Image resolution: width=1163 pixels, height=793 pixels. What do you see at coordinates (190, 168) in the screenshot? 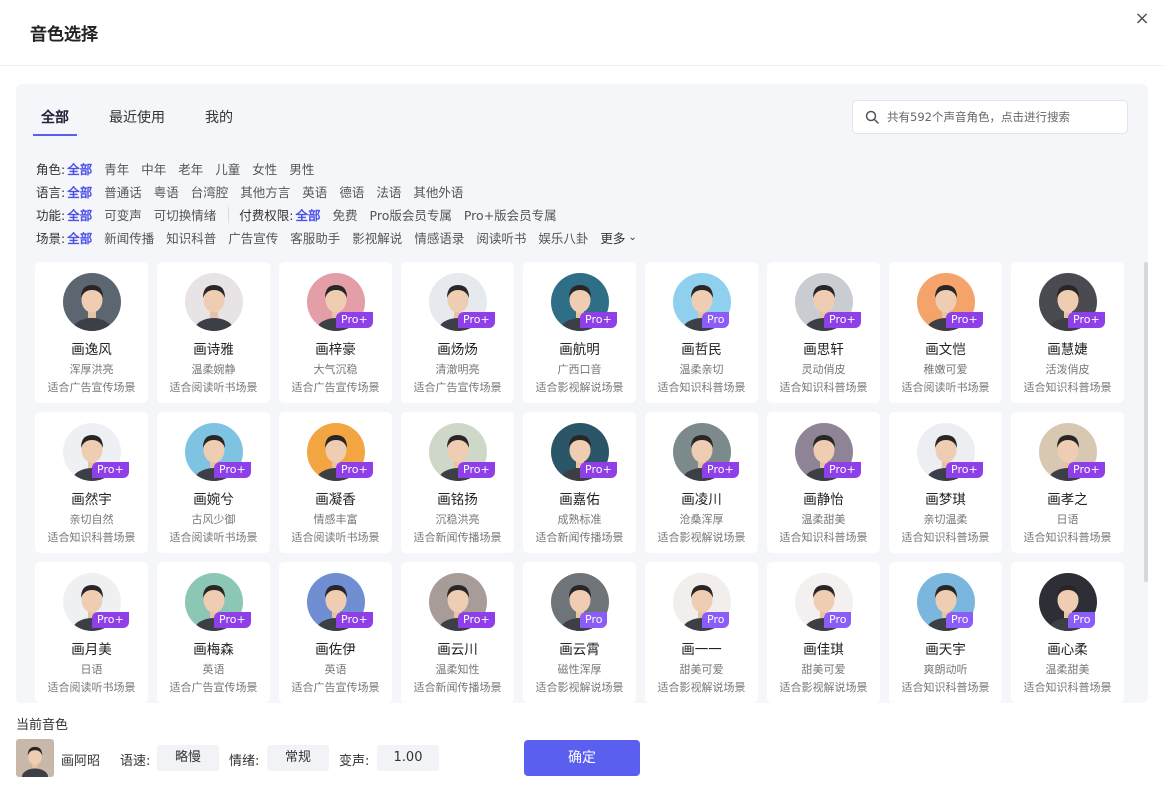
I see `filter-option-role: 老年` at bounding box center [190, 168].